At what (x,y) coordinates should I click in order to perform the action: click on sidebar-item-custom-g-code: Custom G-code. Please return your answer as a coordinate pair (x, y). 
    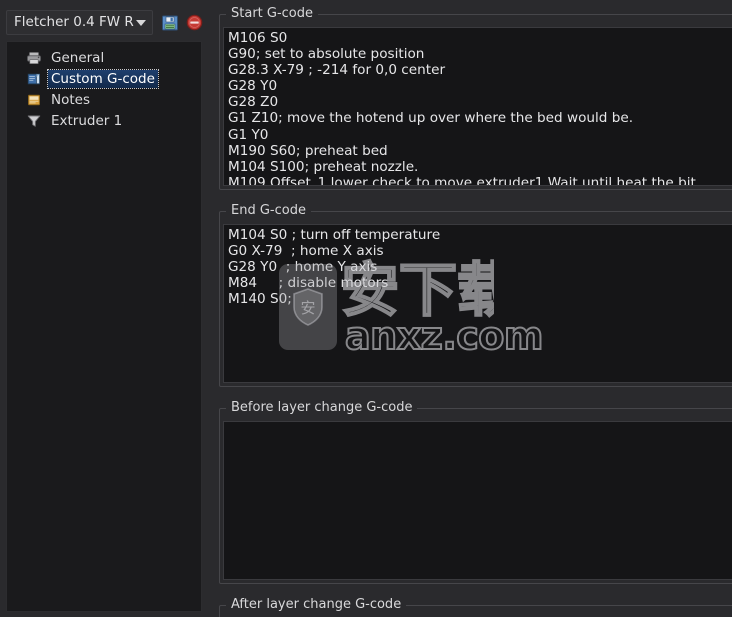
    Looking at the image, I should click on (113, 78).